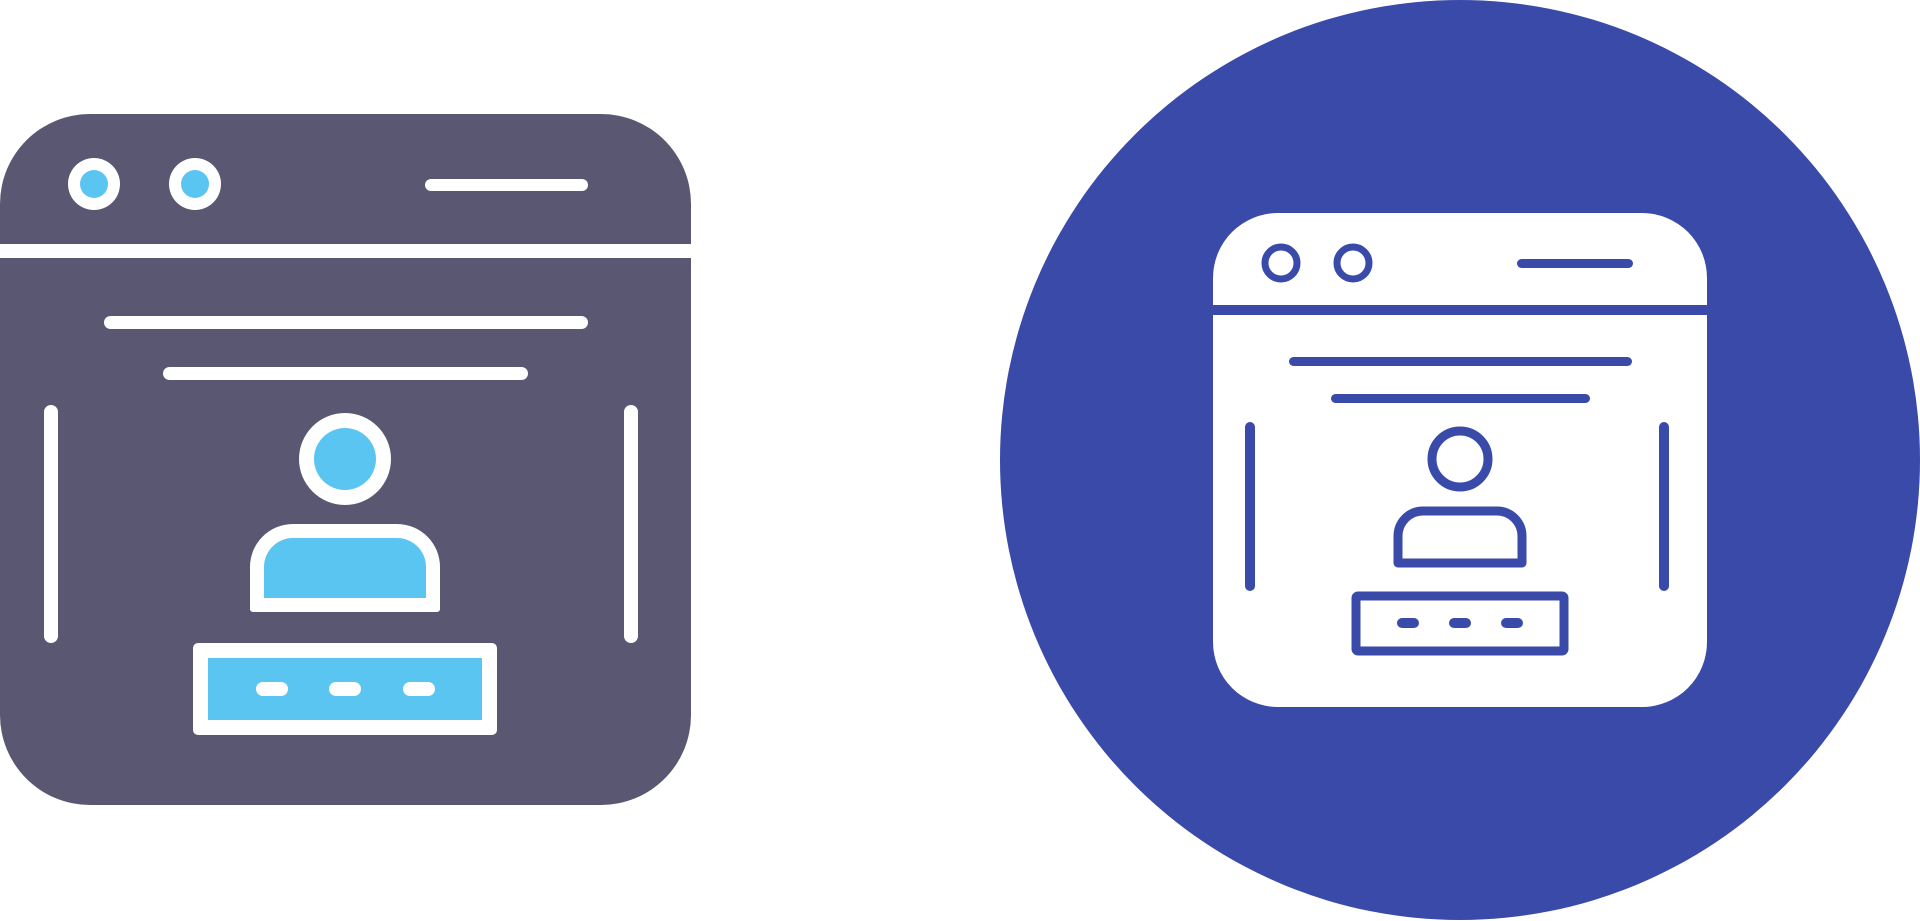  I want to click on browser-window-shape, so click(1460, 460).